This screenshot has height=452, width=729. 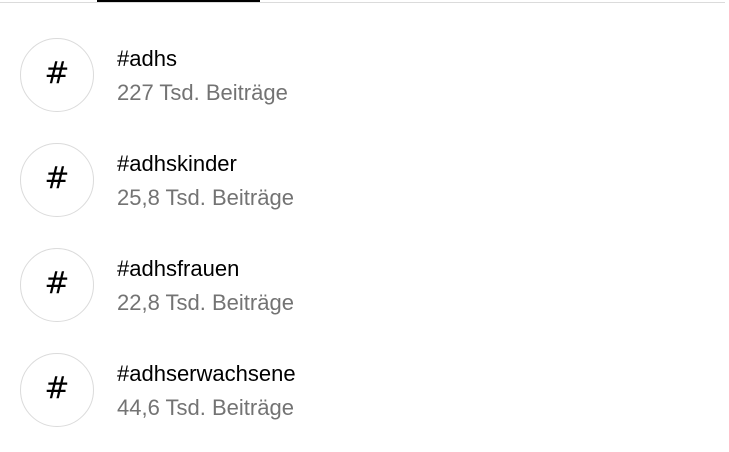 What do you see at coordinates (205, 407) in the screenshot?
I see `post-count: 44,6 Tsd. Beiträge` at bounding box center [205, 407].